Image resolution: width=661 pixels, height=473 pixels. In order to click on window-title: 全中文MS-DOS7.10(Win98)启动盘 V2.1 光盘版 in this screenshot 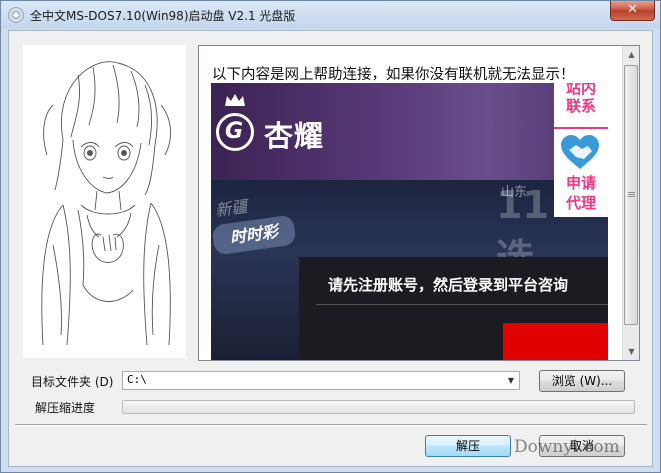, I will do `click(163, 16)`.